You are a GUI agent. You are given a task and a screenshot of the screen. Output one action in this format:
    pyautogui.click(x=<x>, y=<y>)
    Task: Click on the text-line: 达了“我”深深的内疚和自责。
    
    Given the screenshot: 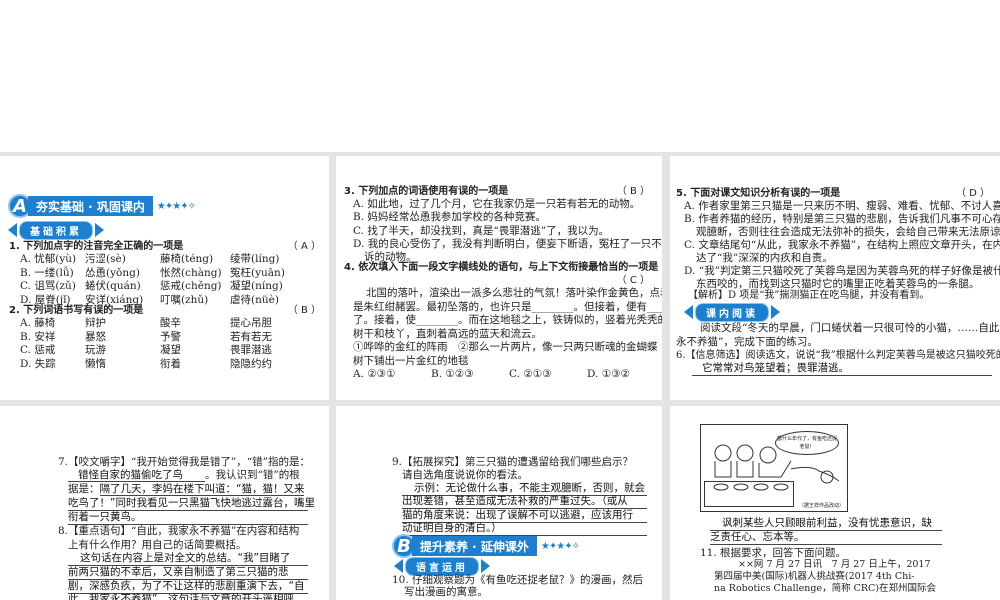 What is the action you would take?
    pyautogui.click(x=764, y=258)
    